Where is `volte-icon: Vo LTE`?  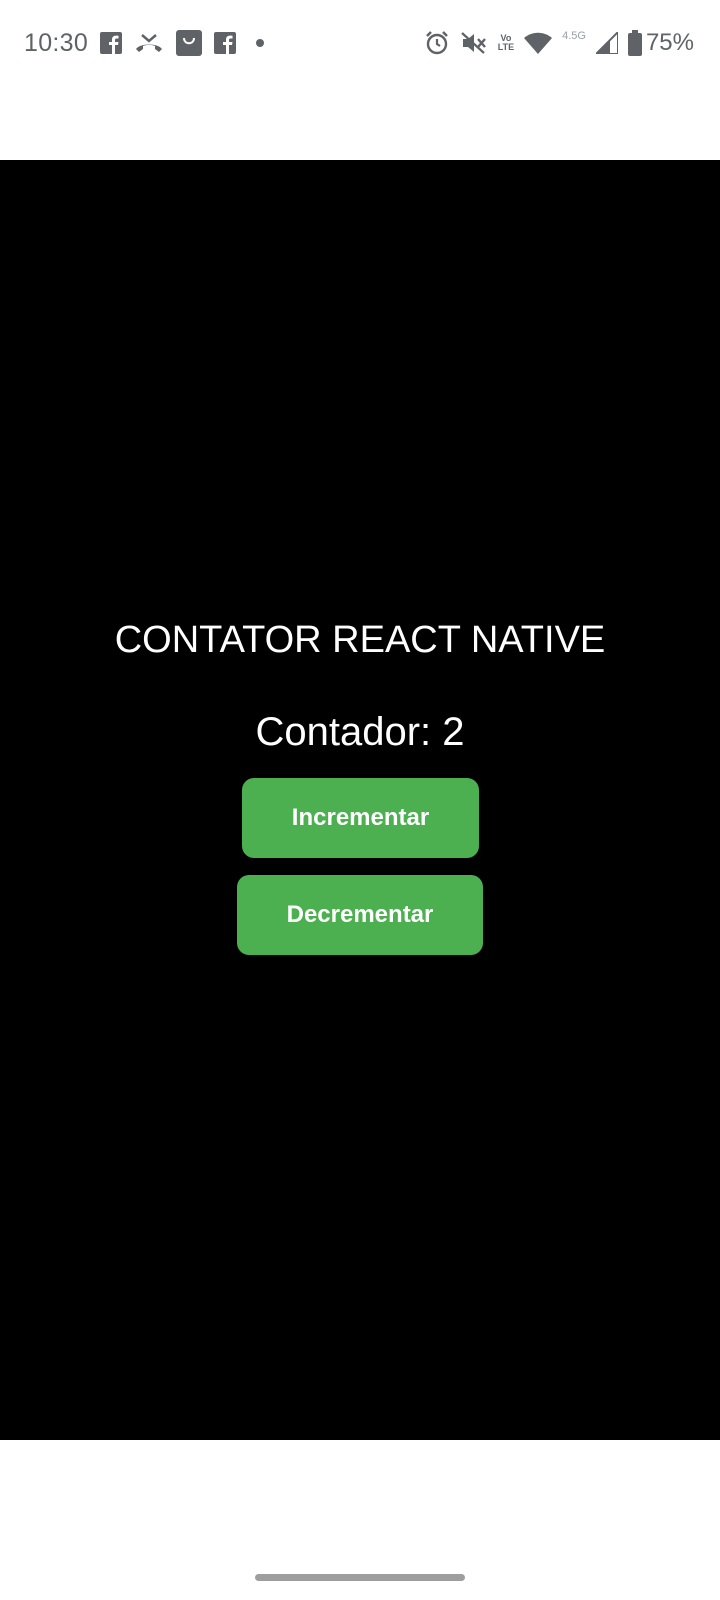
volte-icon: Vo LTE is located at coordinates (506, 43).